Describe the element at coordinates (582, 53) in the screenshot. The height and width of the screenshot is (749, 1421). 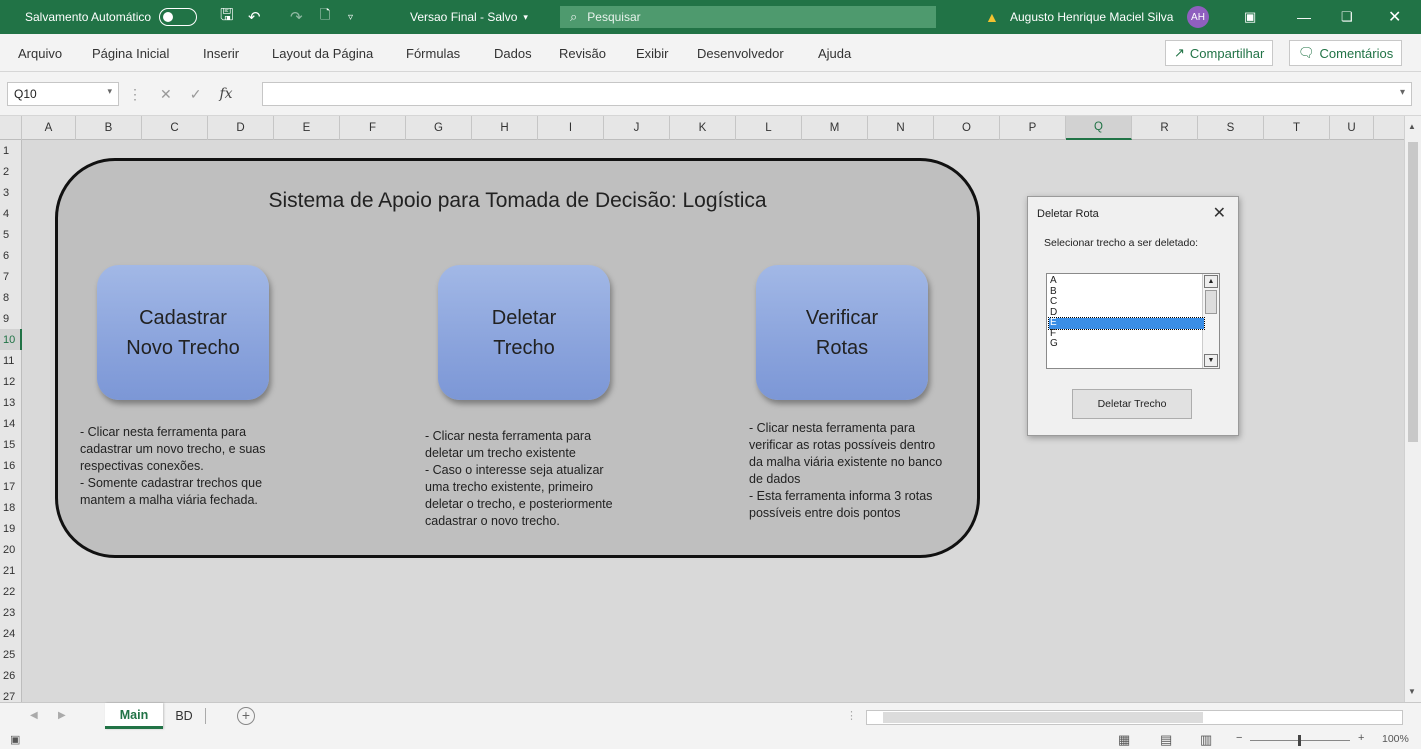
I see `menu-revisao: Revisão` at that location.